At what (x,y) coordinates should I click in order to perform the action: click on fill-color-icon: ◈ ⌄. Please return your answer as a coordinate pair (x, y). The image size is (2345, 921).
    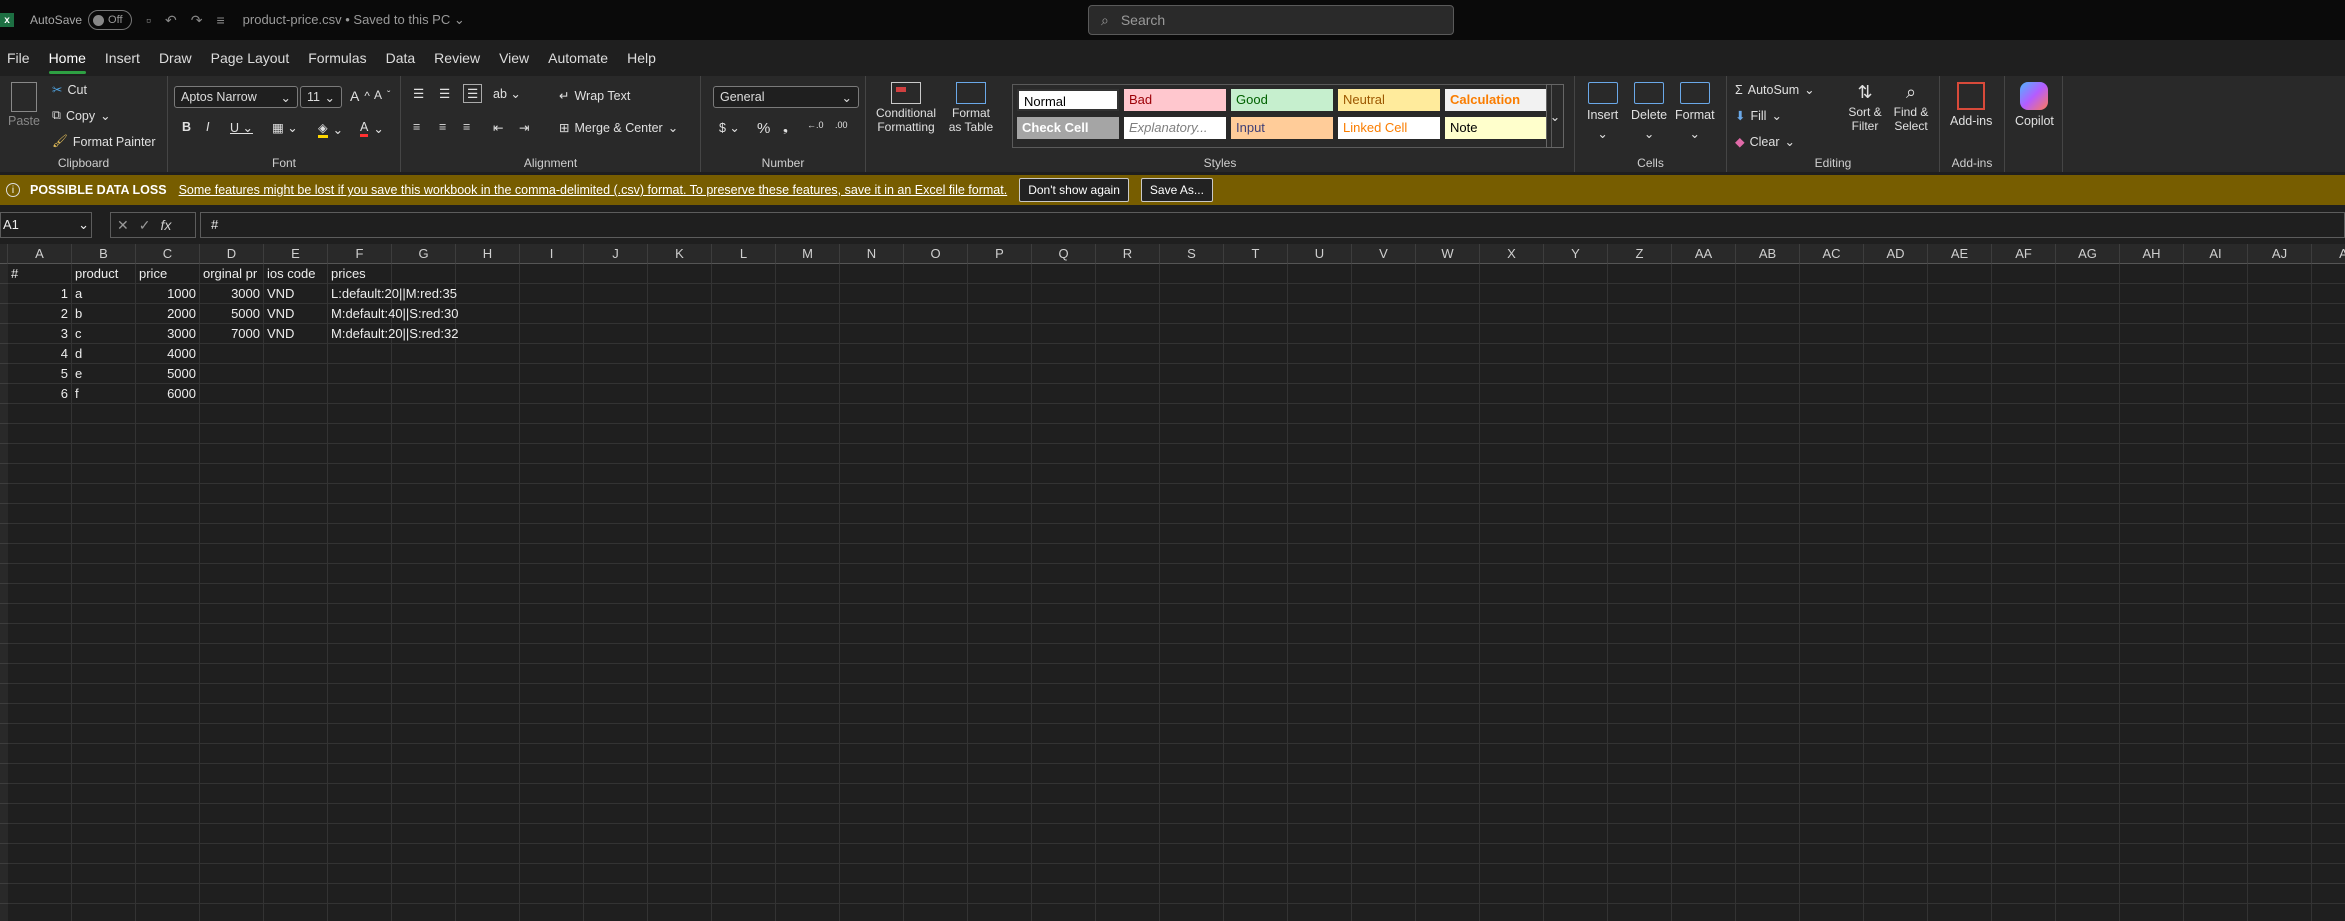
    Looking at the image, I should click on (330, 129).